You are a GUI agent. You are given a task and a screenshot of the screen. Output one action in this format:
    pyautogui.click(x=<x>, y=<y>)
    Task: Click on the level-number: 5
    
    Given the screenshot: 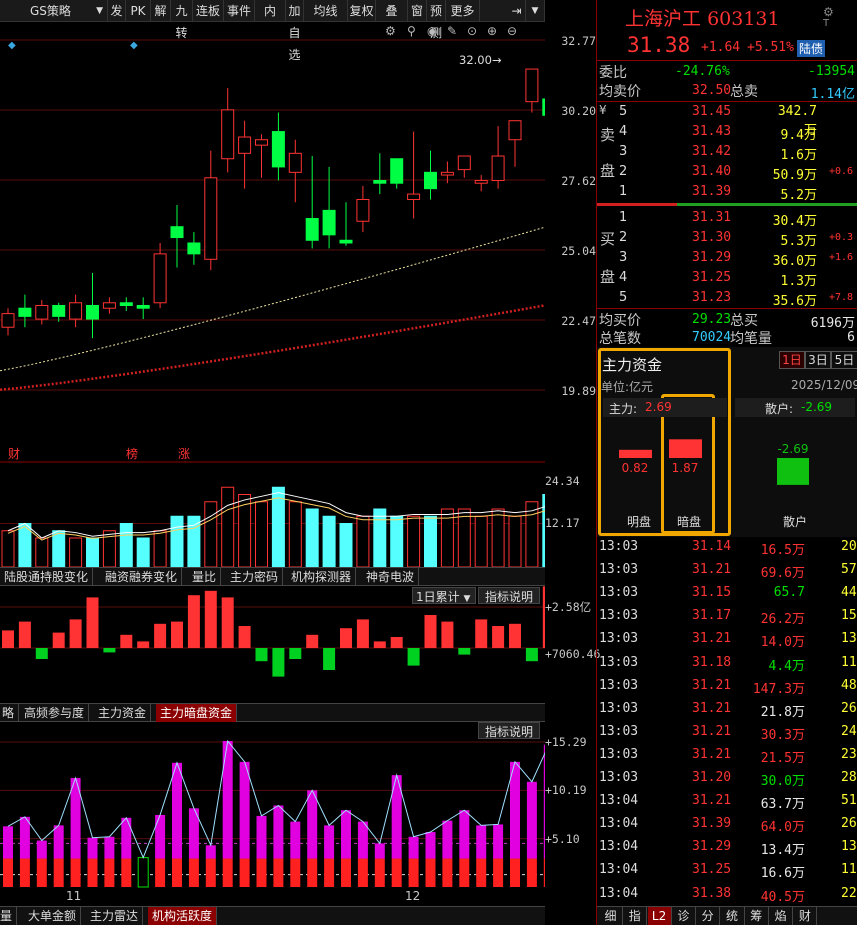 What is the action you would take?
    pyautogui.click(x=623, y=297)
    